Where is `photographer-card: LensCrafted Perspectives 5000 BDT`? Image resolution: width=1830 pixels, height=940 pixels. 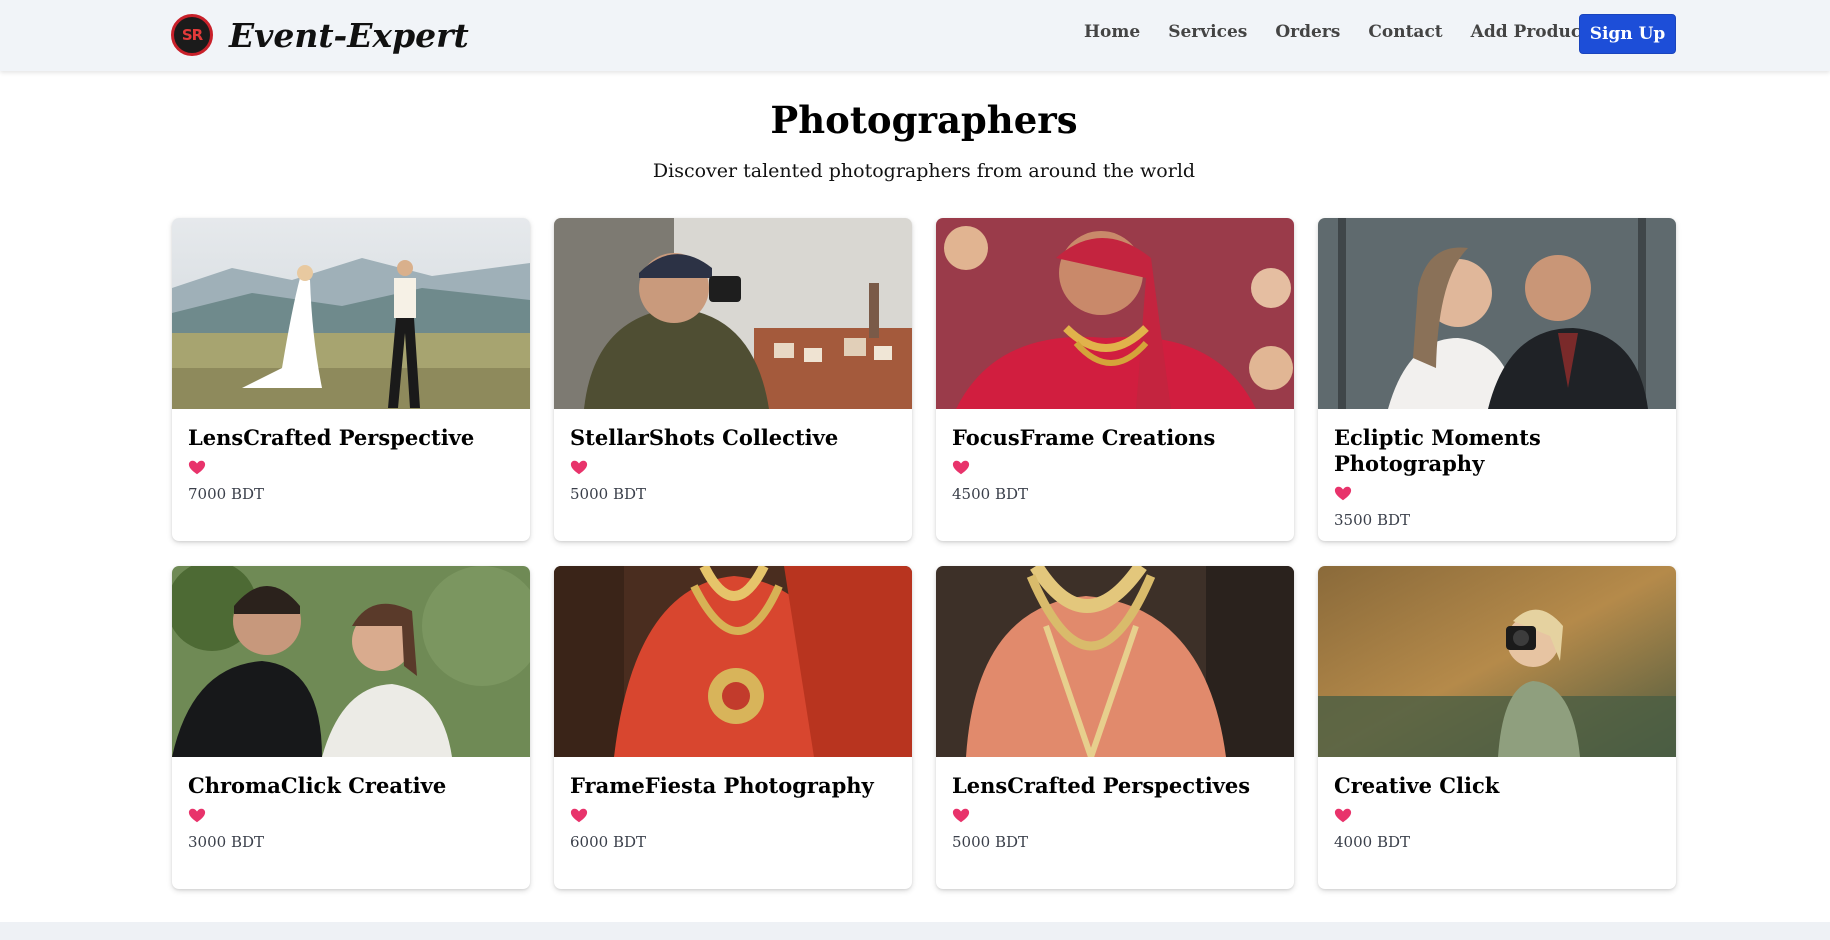
photographer-card: LensCrafted Perspectives 5000 BDT is located at coordinates (1115, 727).